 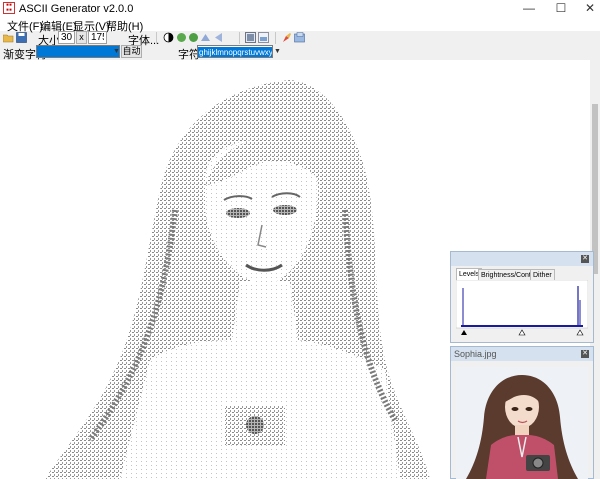 I want to click on save-icon, so click(x=21, y=37).